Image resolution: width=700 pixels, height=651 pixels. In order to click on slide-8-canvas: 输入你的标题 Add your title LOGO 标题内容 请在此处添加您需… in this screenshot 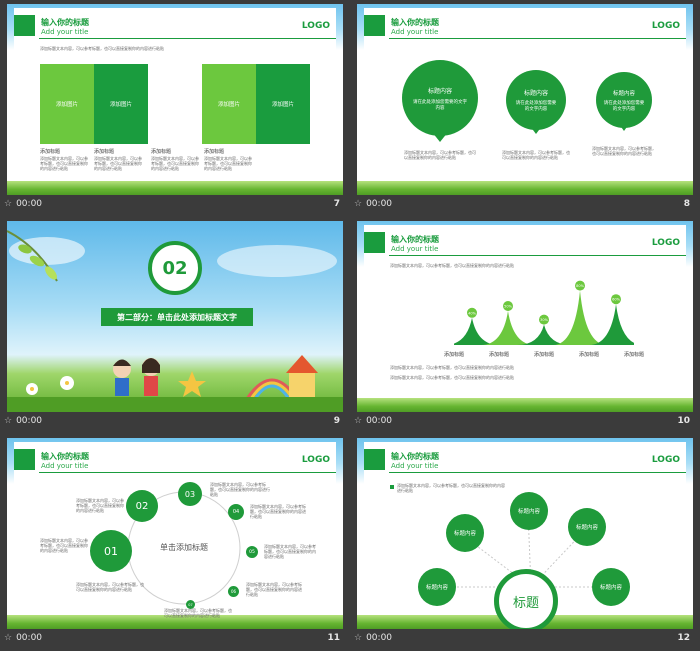, I will do `click(525, 99)`.